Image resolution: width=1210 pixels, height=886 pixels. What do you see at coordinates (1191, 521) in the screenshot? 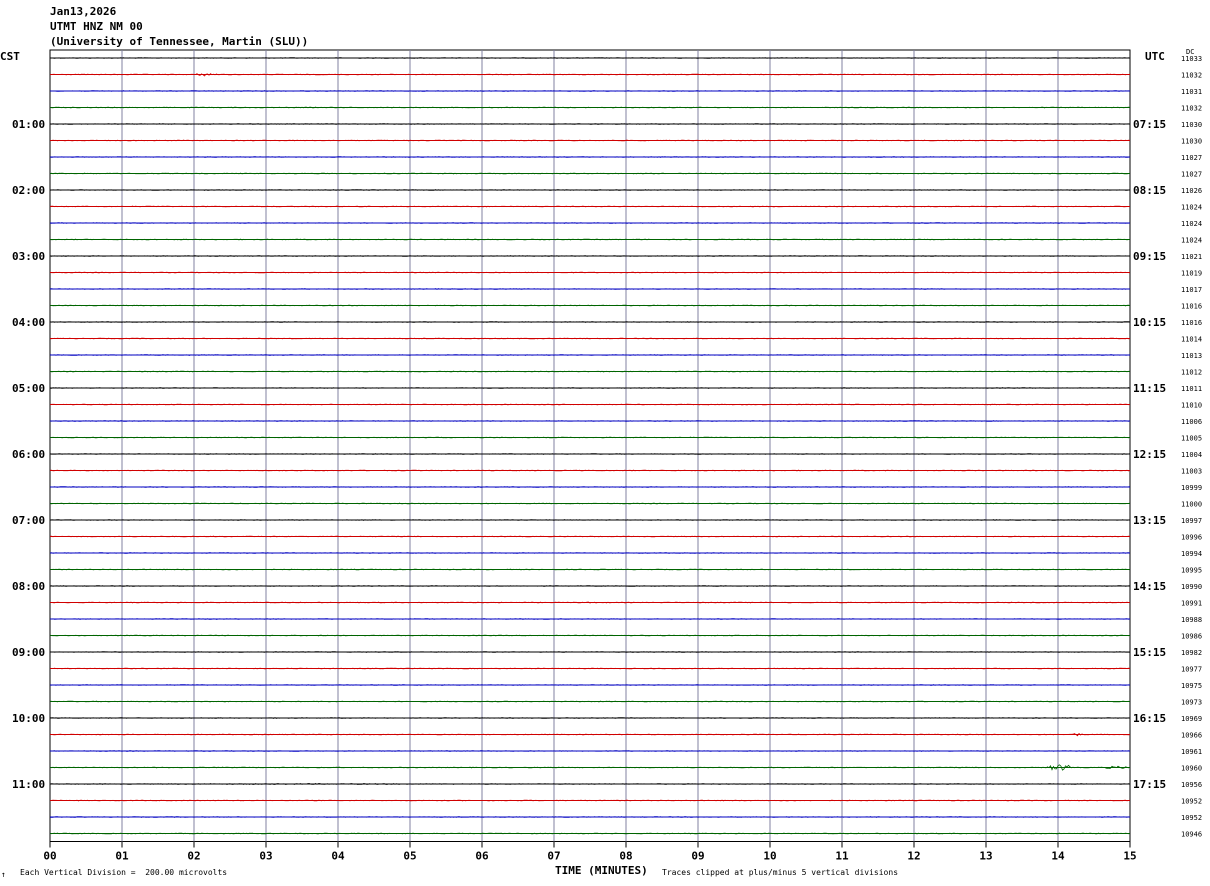
I see `dc-offset-label: 10997` at bounding box center [1191, 521].